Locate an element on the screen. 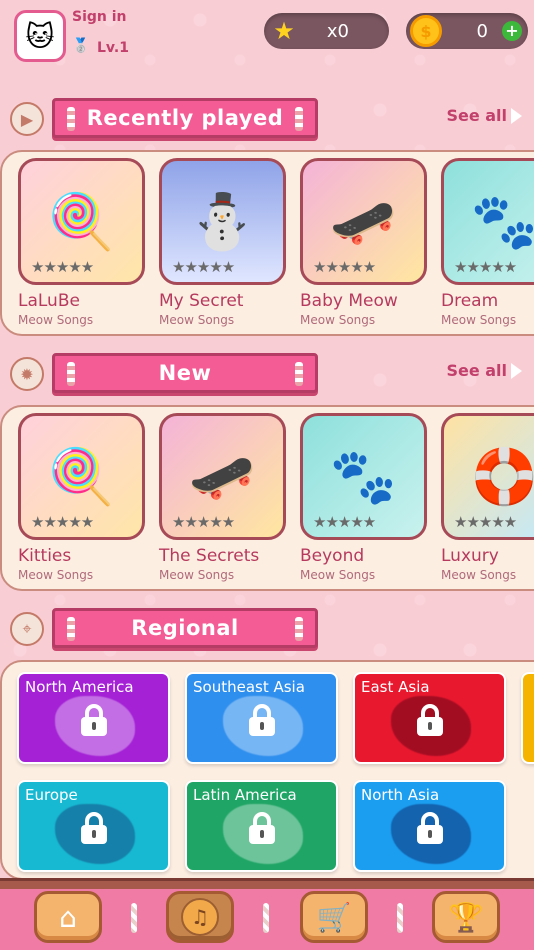  coins-value: 0 is located at coordinates (482, 31).